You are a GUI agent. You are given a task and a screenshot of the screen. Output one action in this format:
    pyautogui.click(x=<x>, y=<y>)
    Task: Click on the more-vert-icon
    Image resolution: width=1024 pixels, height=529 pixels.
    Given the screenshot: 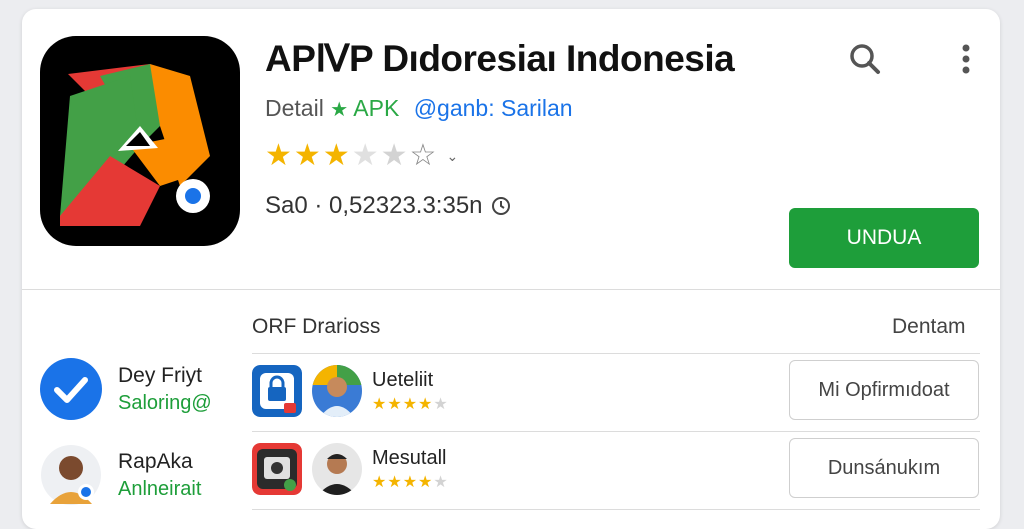 What is the action you would take?
    pyautogui.click(x=966, y=59)
    